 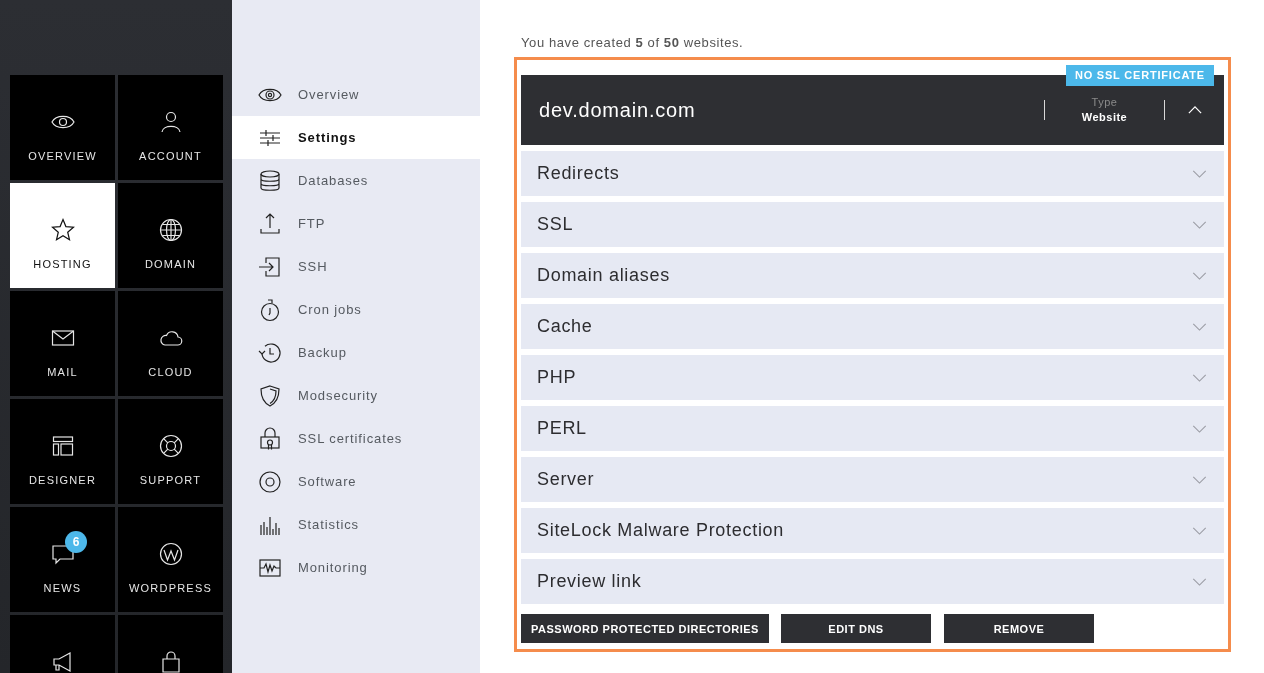 What do you see at coordinates (1194, 110) in the screenshot?
I see `caret-icon` at bounding box center [1194, 110].